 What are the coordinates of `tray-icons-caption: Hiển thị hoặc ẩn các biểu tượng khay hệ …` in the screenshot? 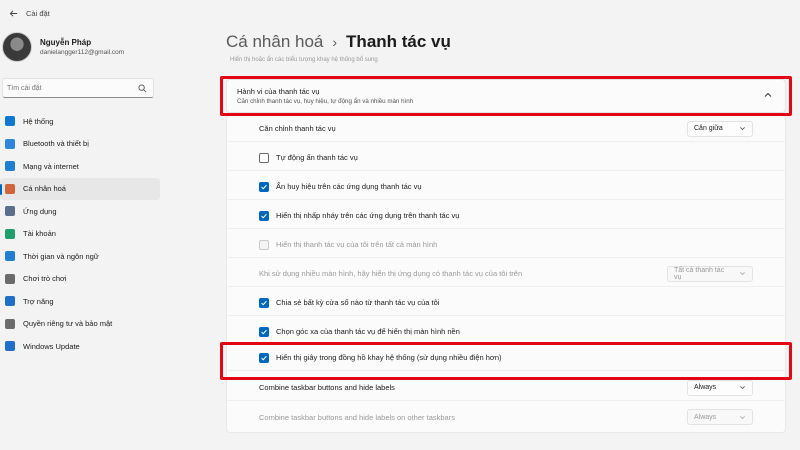 It's located at (304, 60).